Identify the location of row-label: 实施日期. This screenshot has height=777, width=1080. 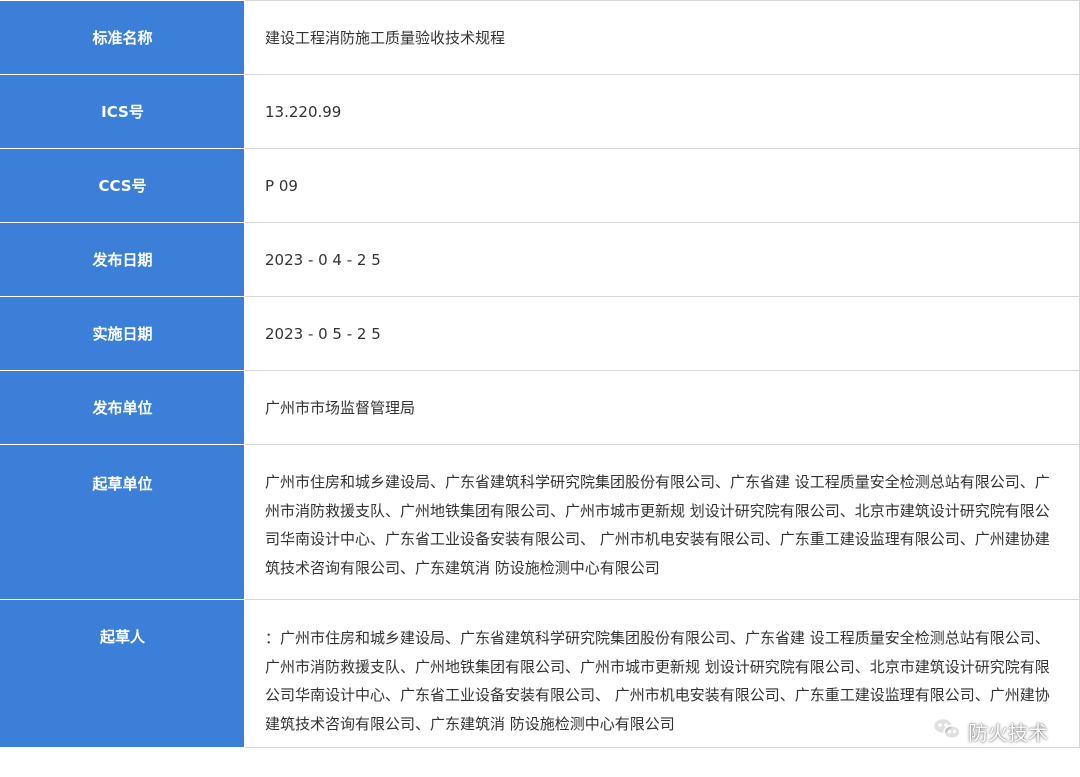
(122, 333).